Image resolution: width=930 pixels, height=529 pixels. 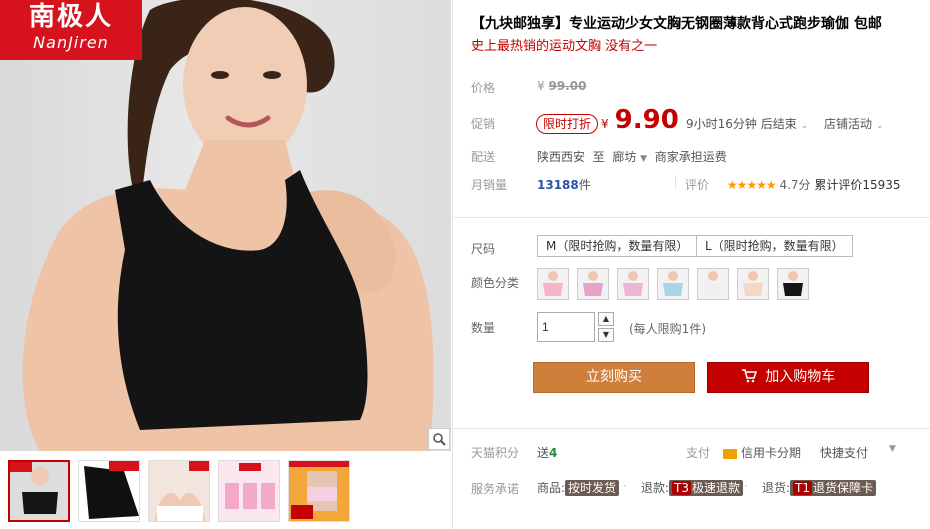 What do you see at coordinates (71, 42) in the screenshot?
I see `brand-logo-en: NanJiren` at bounding box center [71, 42].